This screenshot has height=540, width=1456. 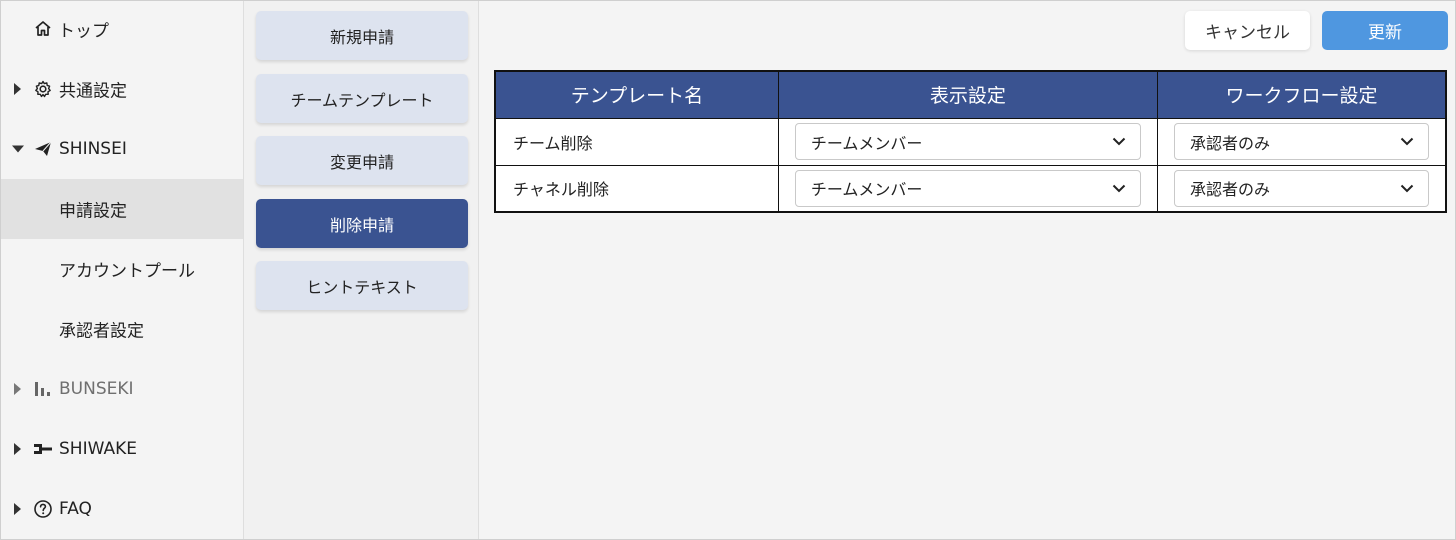 I want to click on sort-icon, so click(x=43, y=449).